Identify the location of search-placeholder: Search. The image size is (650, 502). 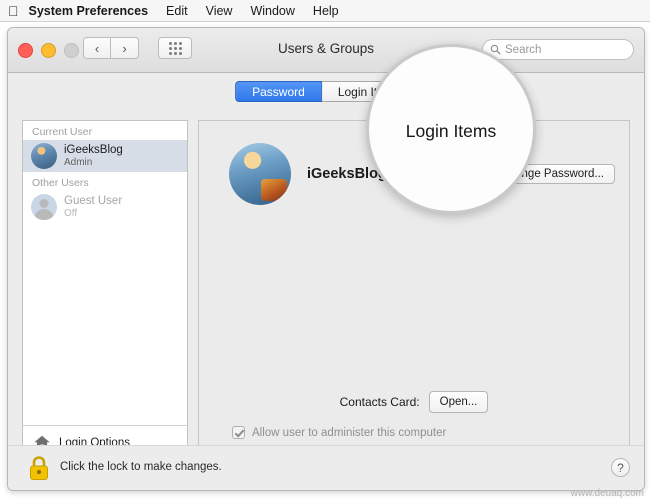
(523, 49).